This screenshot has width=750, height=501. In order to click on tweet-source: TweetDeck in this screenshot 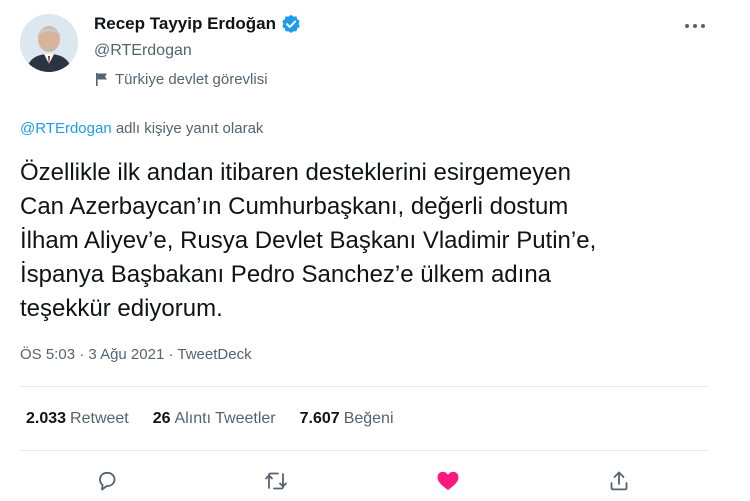, I will do `click(214, 354)`.